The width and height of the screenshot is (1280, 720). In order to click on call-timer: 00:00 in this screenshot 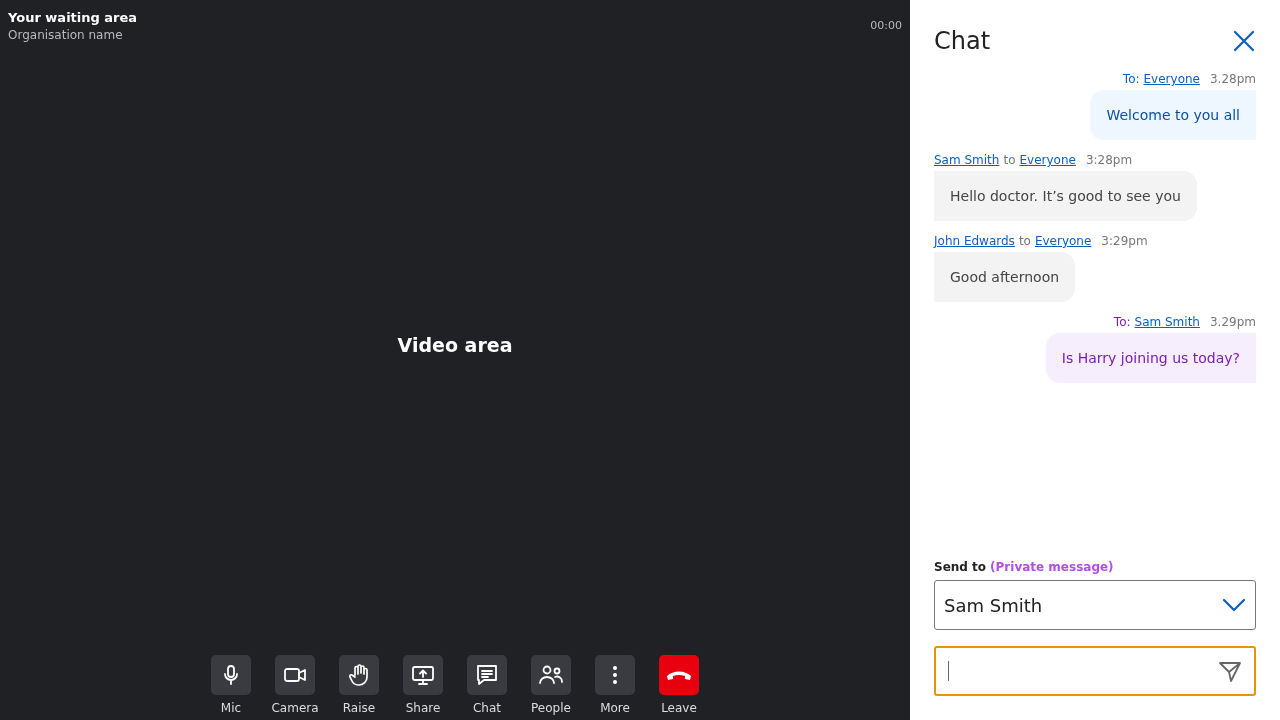, I will do `click(886, 25)`.